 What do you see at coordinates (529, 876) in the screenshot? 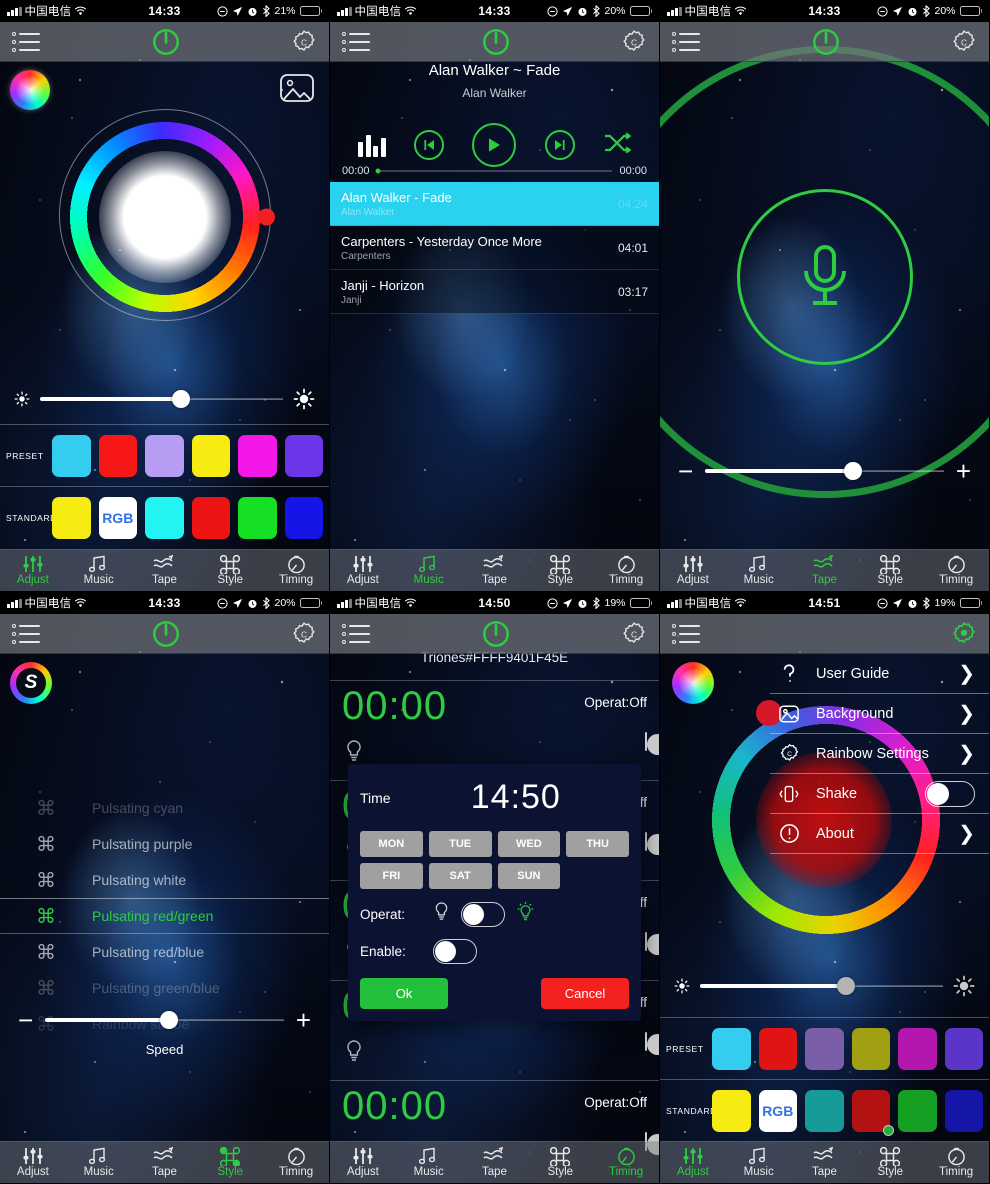
I see `day-button: SUN` at bounding box center [529, 876].